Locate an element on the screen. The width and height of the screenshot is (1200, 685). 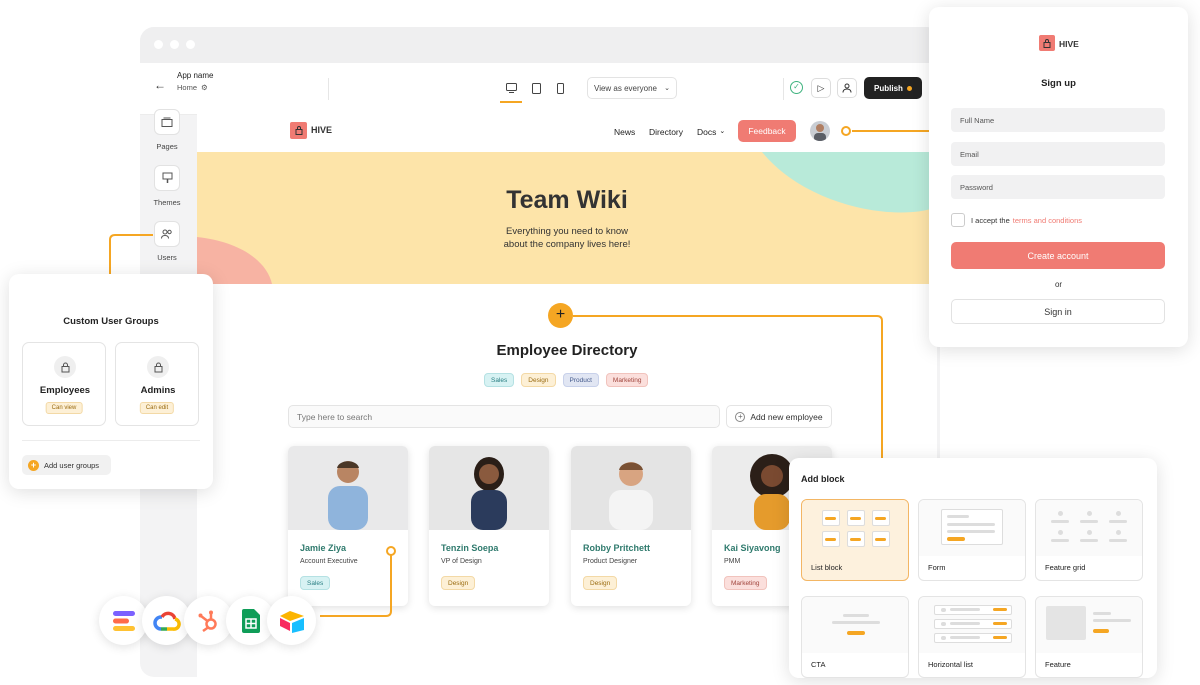
page-name: Home is located at coordinates (187, 87).